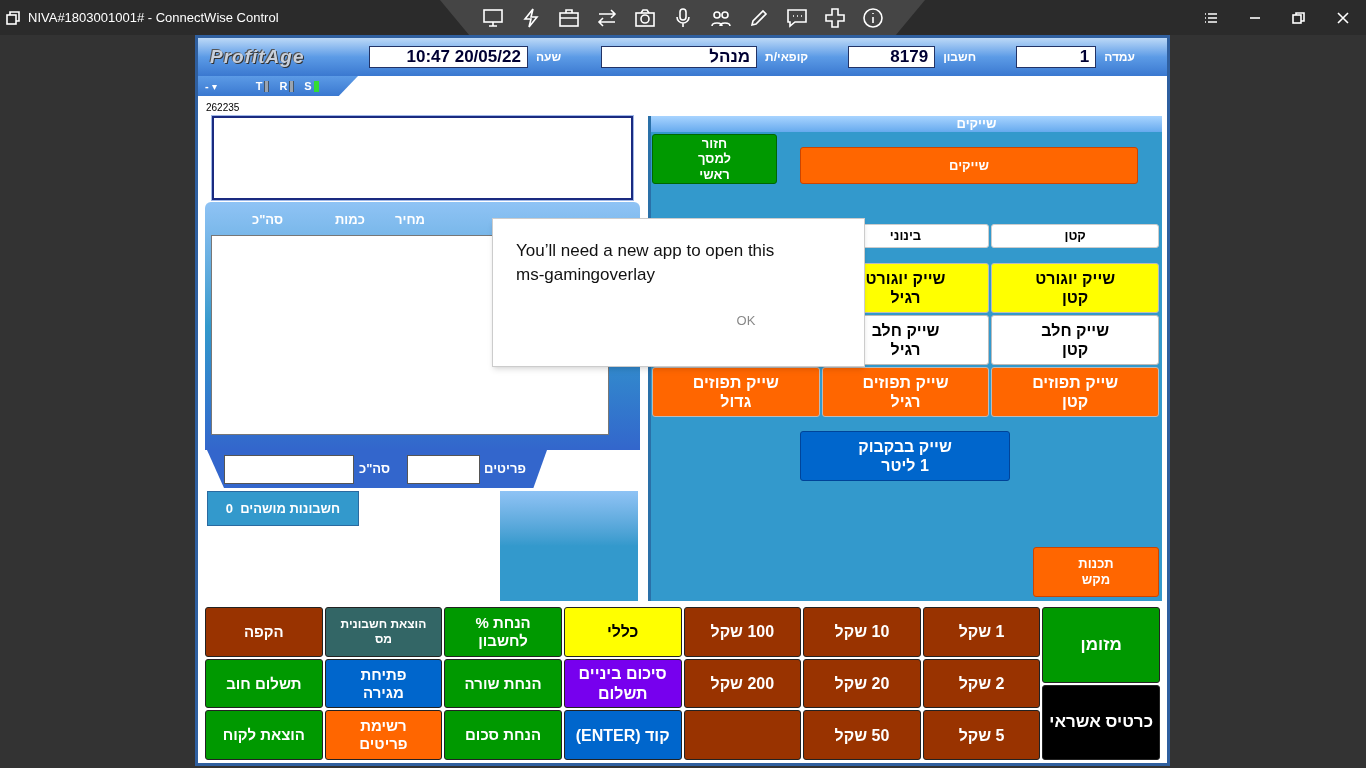  Describe the element at coordinates (503, 735) in the screenshot. I see `keypad-button: הנחת סכום` at that location.